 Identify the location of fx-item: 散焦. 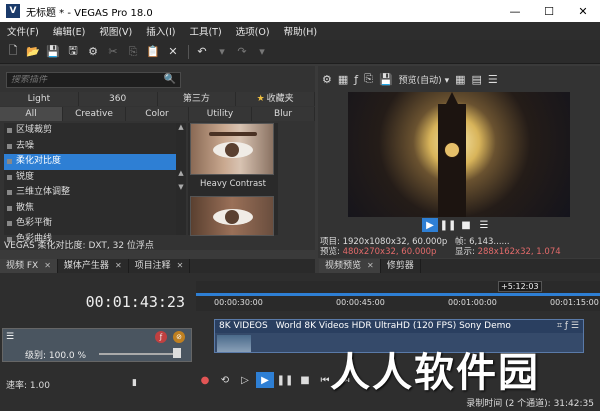
(90, 209).